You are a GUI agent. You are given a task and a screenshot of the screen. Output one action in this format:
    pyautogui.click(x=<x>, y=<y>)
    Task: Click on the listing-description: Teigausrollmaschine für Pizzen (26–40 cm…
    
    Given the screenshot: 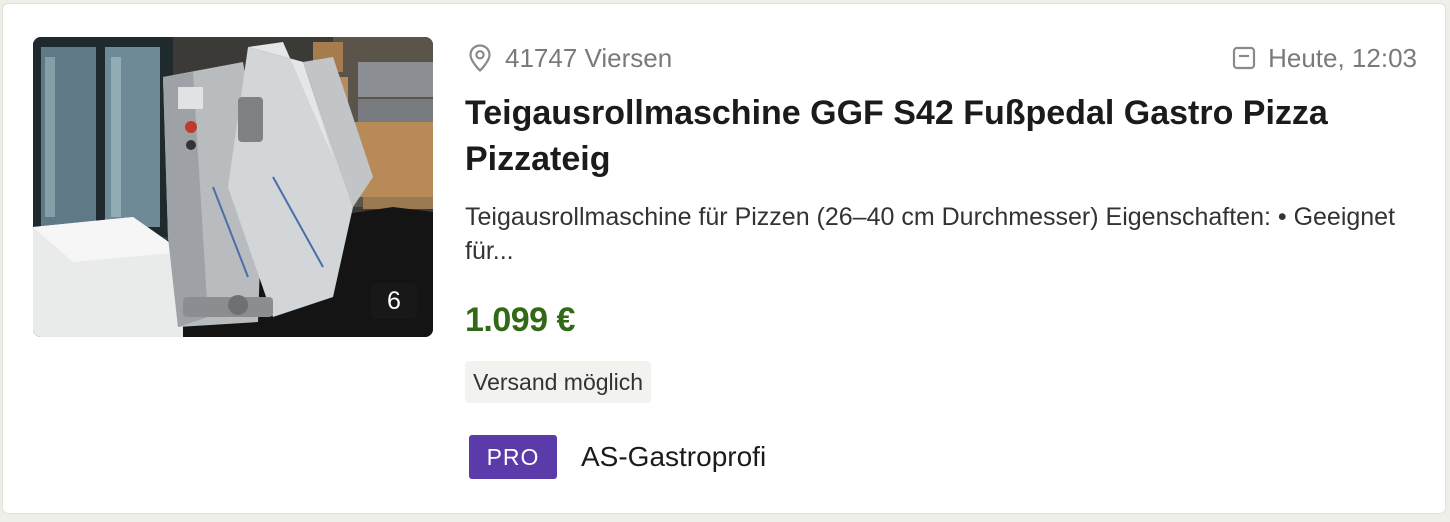 What is the action you would take?
    pyautogui.click(x=930, y=234)
    